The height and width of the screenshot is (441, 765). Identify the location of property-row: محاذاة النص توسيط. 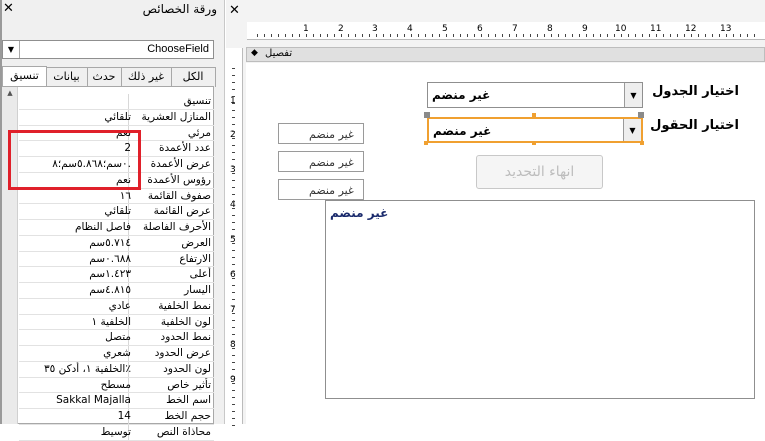
(116, 432).